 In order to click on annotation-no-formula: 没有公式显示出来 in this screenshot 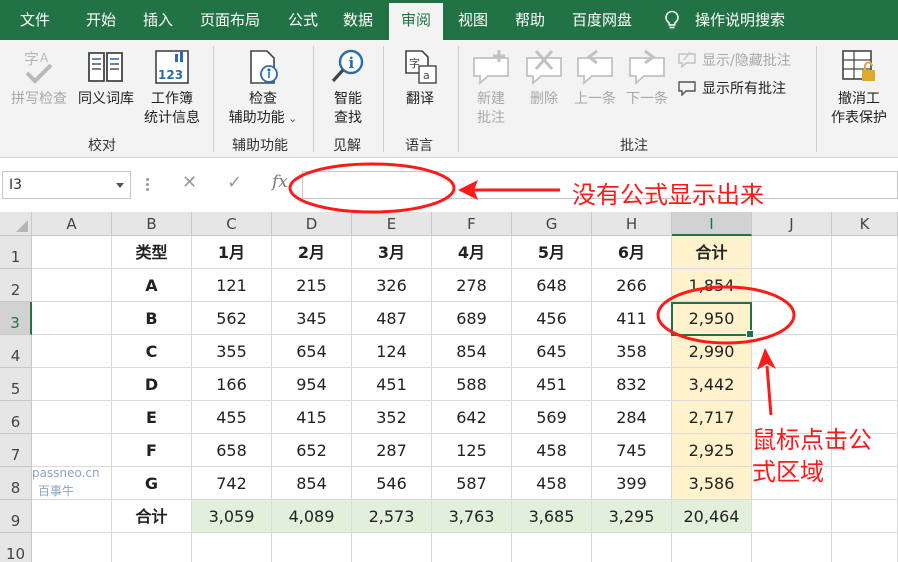, I will do `click(668, 195)`.